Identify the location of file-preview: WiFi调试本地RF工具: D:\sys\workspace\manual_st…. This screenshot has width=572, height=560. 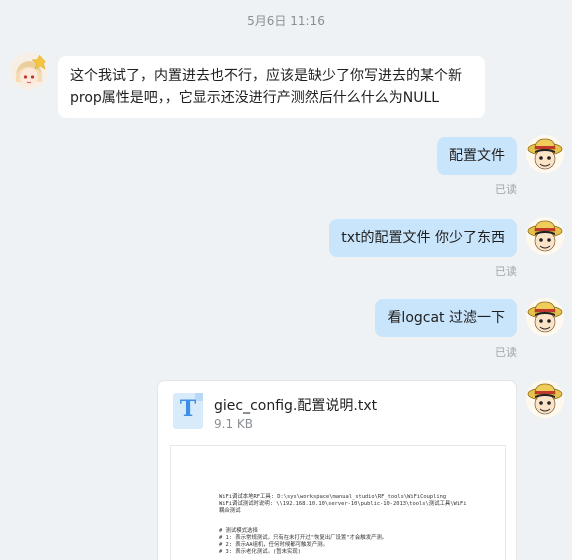
(338, 502).